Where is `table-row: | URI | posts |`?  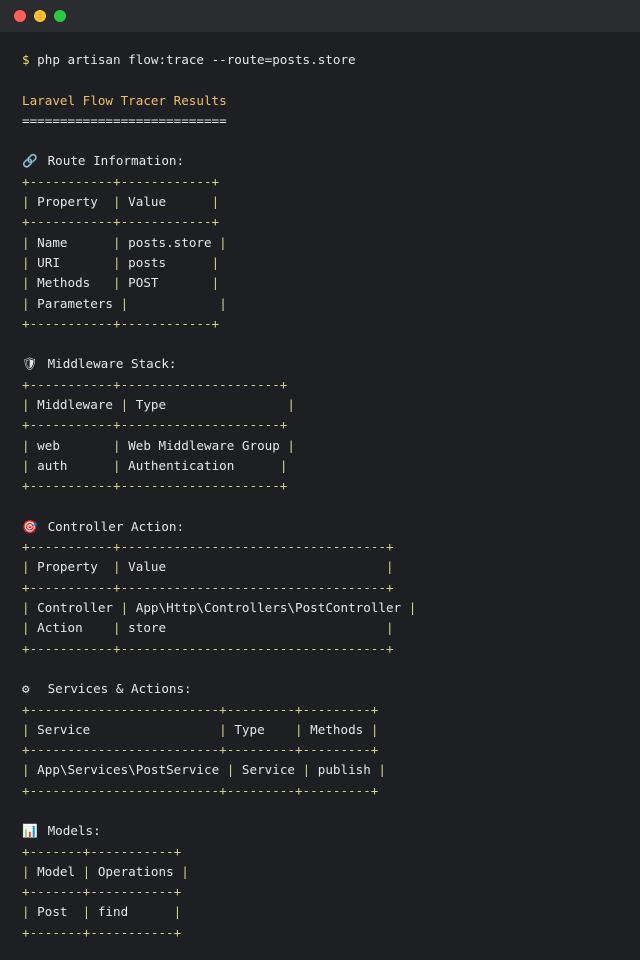
table-row: | URI | posts | is located at coordinates (121, 262).